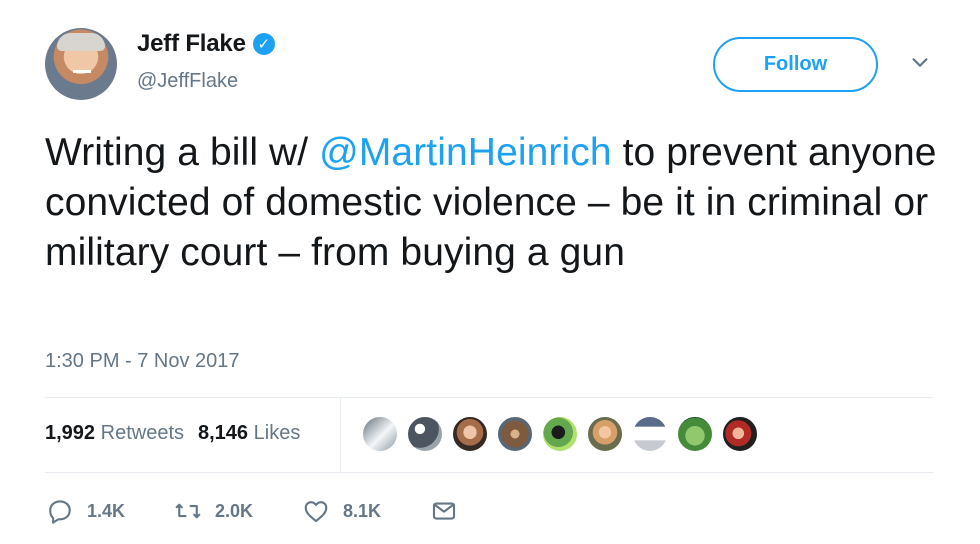 This screenshot has height=544, width=980. I want to click on follow-button: Follow, so click(795, 64).